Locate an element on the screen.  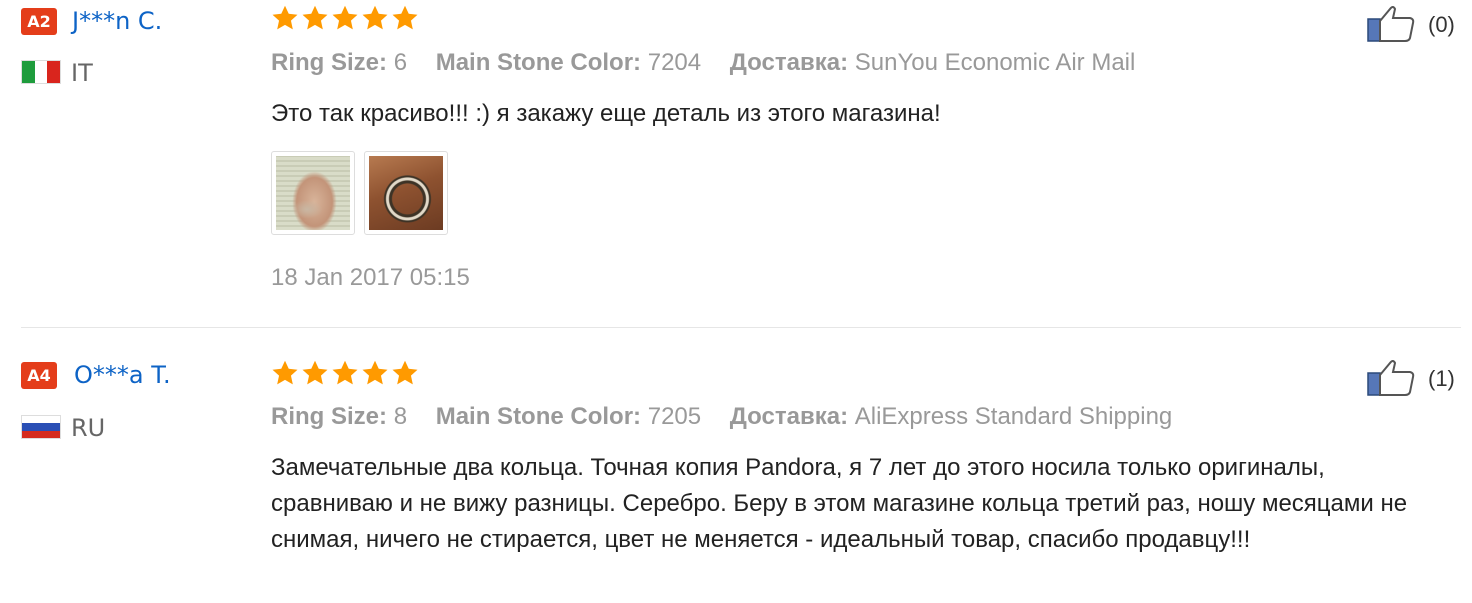
buyer-level-badge: A4 is located at coordinates (39, 375).